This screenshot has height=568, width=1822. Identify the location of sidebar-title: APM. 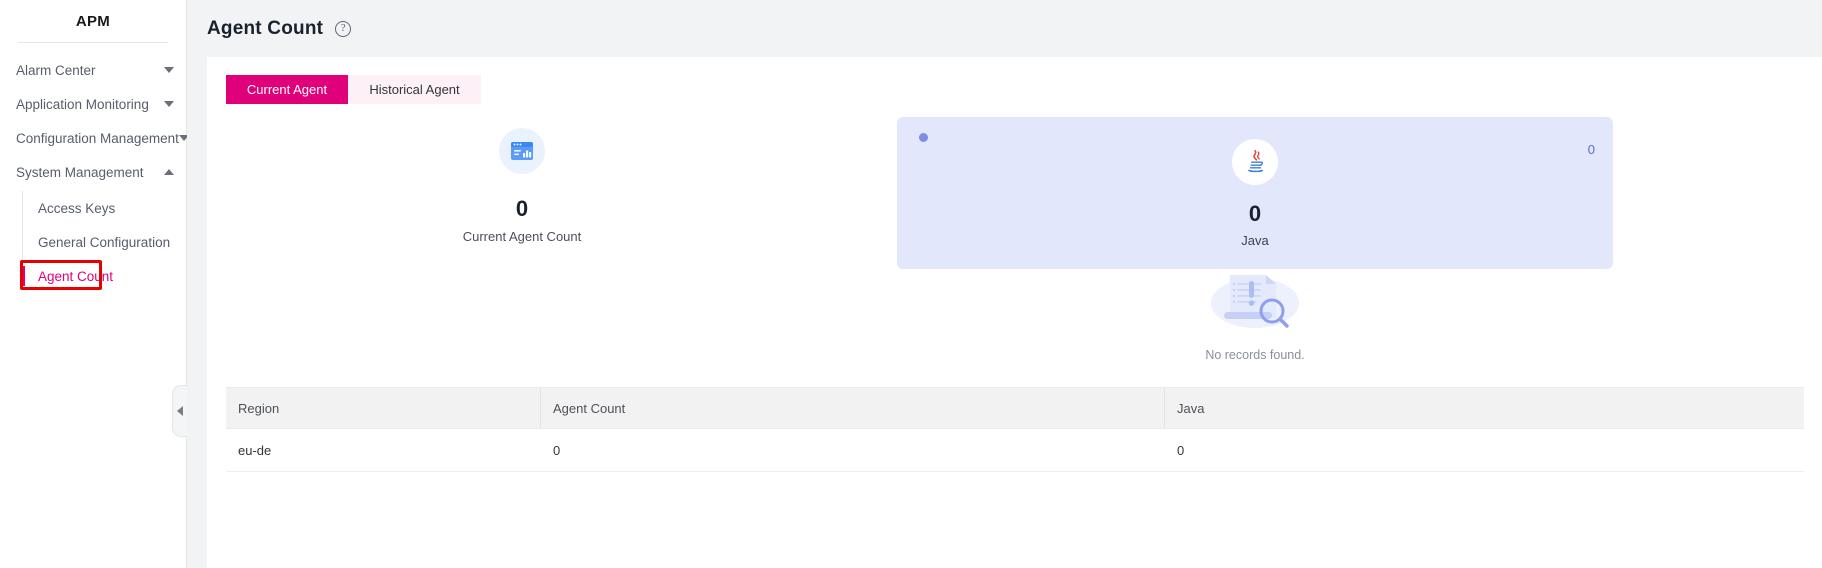
(93, 21).